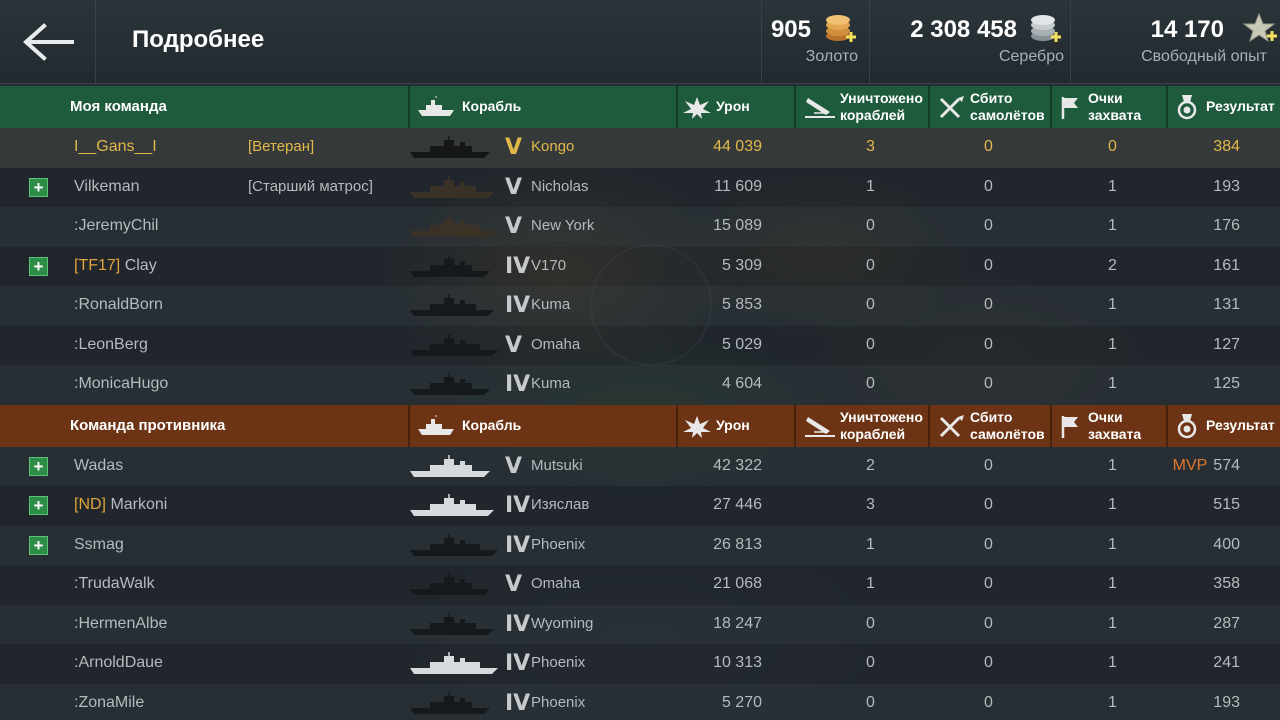  What do you see at coordinates (640, 385) in the screenshot?
I see `player-row: :MonicaHugo IV Kuma 4 604 0 0 1 125` at bounding box center [640, 385].